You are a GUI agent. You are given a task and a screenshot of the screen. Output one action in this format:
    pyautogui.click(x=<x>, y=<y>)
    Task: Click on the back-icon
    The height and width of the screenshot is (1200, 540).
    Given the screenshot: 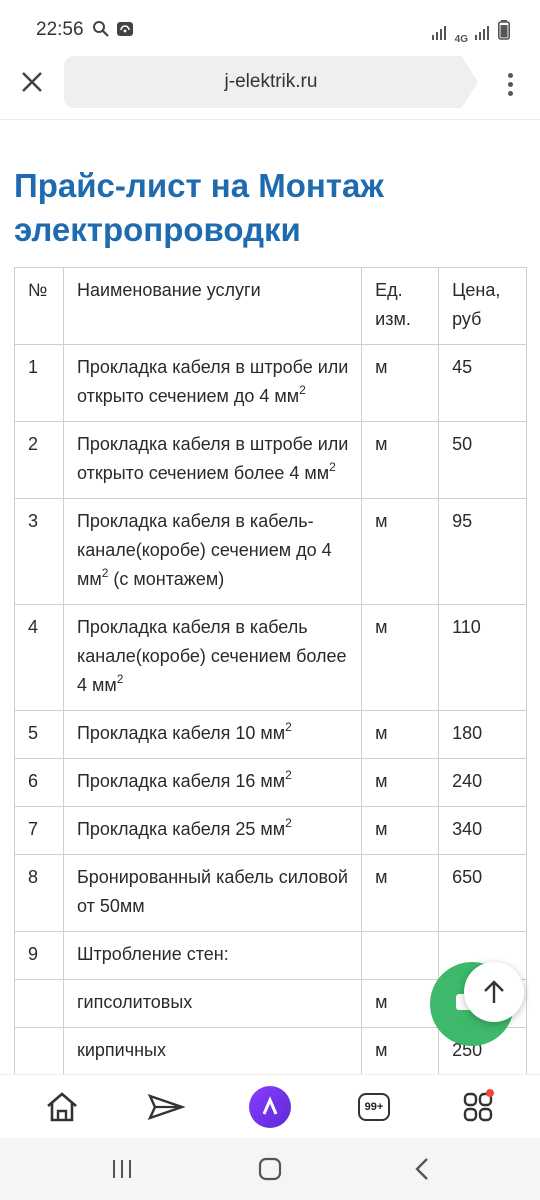 What is the action you would take?
    pyautogui.click(x=421, y=1169)
    